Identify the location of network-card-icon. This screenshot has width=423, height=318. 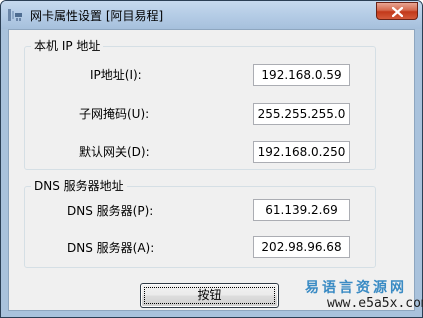
(15, 15).